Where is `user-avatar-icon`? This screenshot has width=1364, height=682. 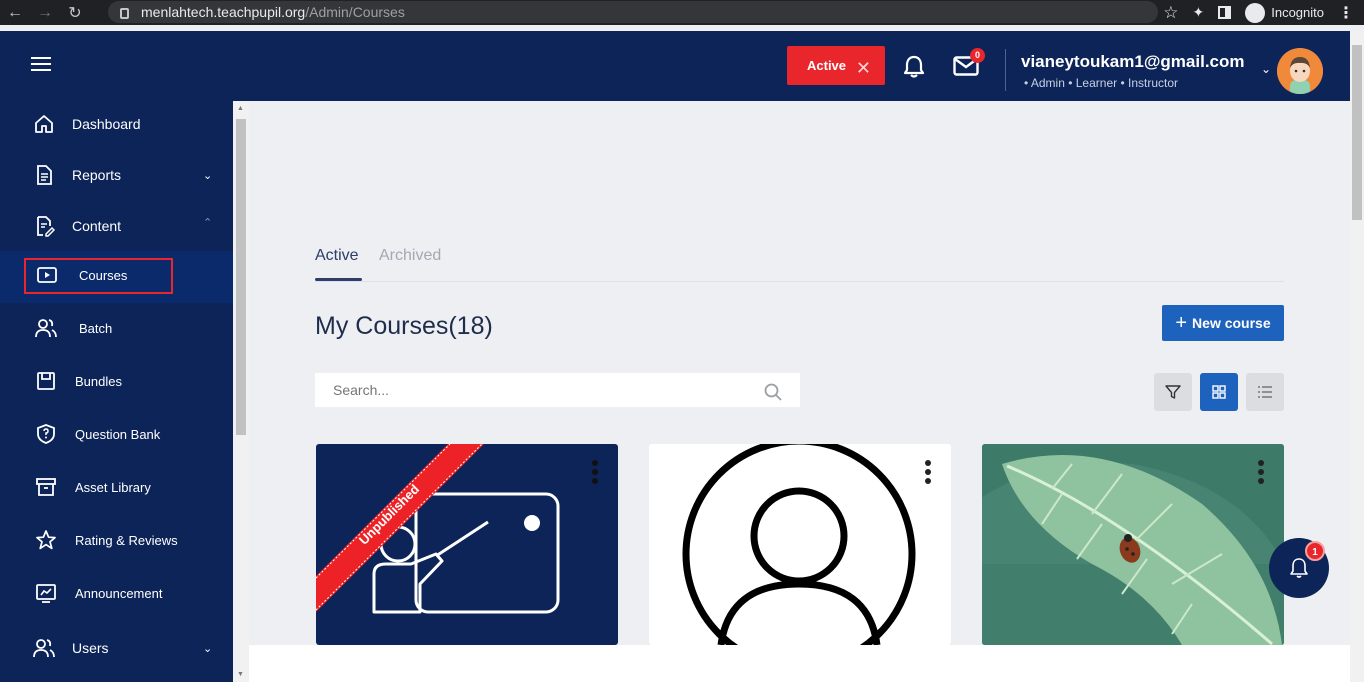 user-avatar-icon is located at coordinates (799, 544).